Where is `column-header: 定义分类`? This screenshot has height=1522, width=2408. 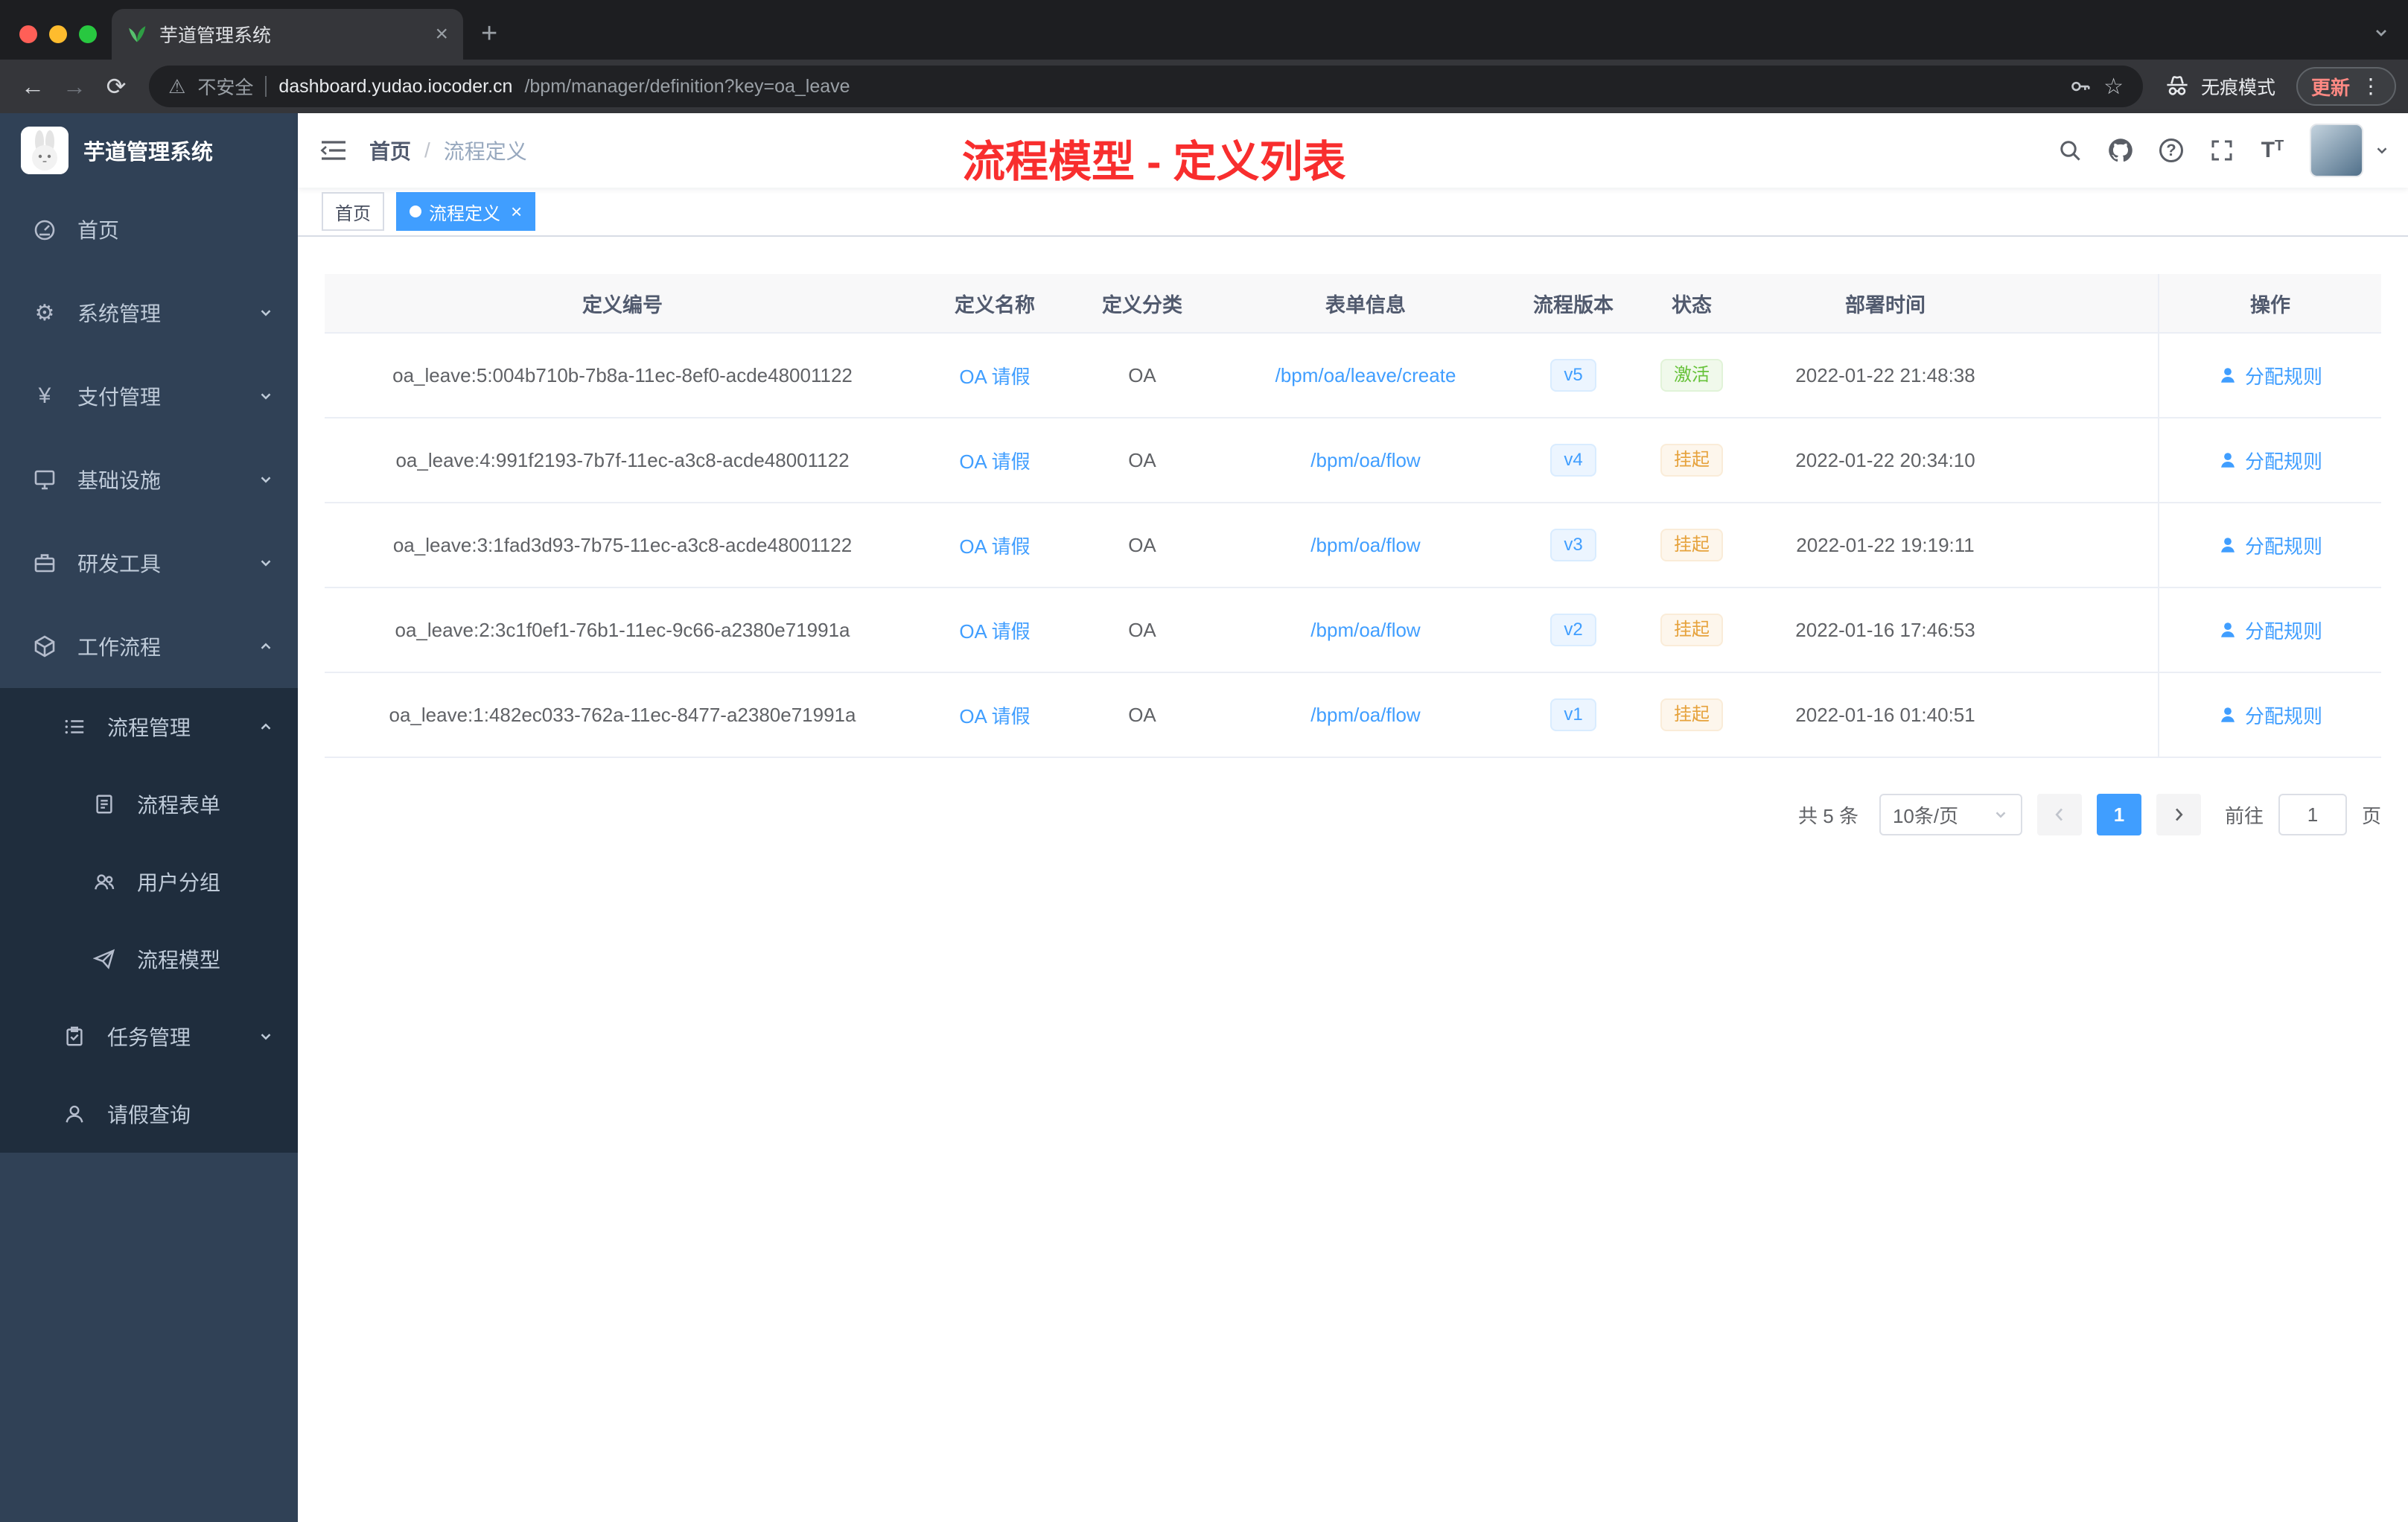
column-header: 定义分类 is located at coordinates (1142, 304).